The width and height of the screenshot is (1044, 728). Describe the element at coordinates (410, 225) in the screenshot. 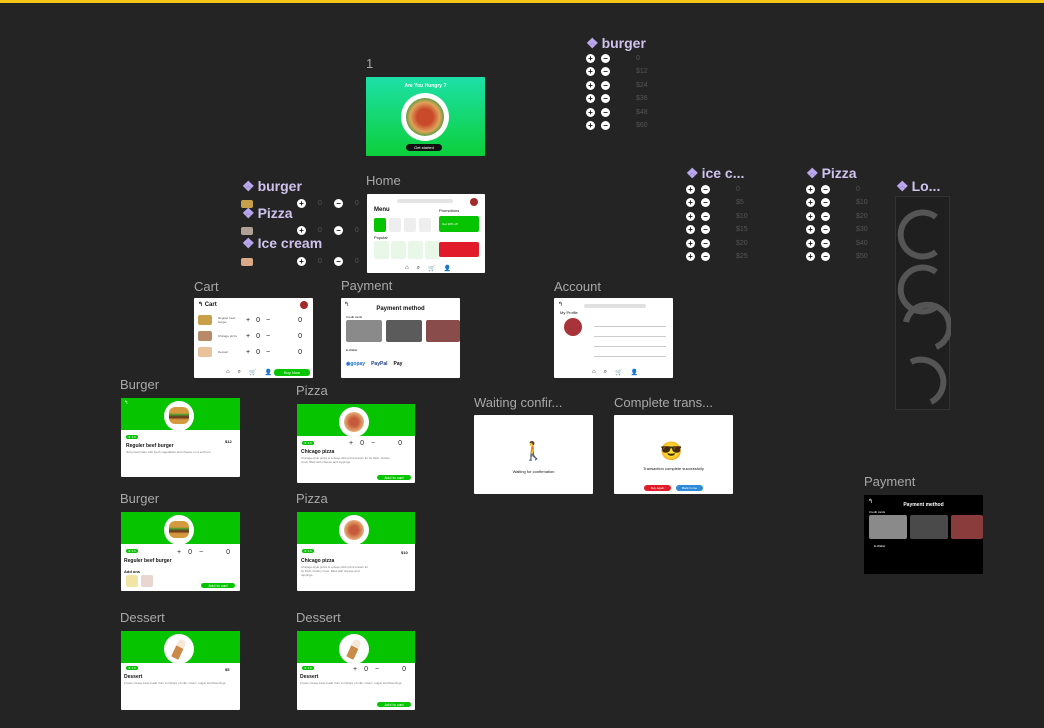

I see `category-dessert` at that location.